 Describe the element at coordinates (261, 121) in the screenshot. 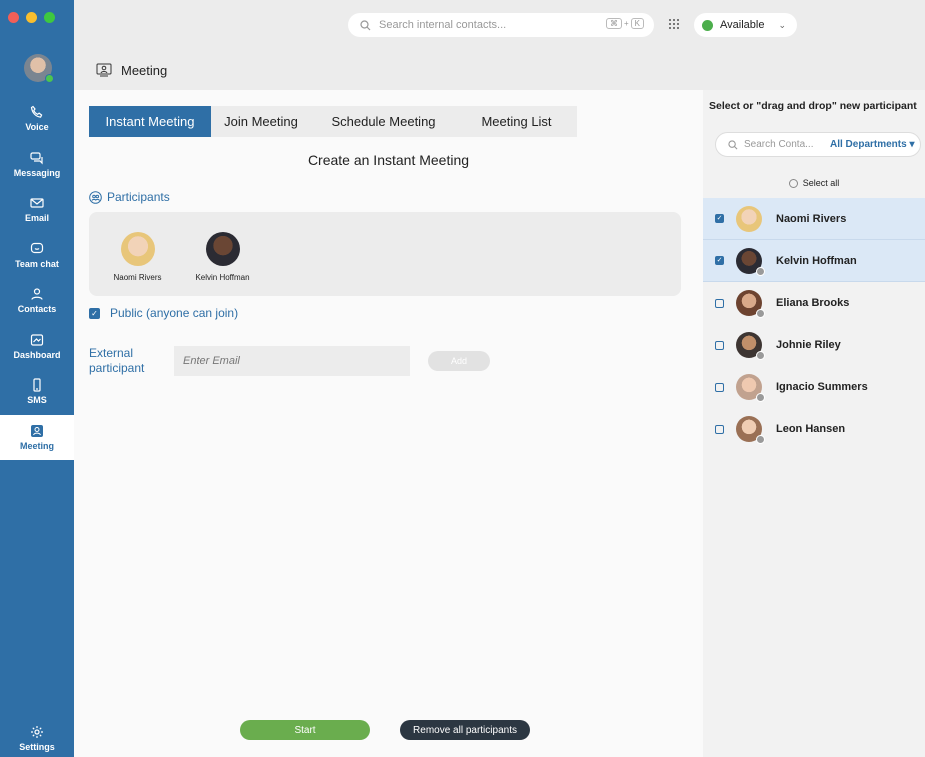

I see `tab-join-meeting: Join Meeting` at that location.